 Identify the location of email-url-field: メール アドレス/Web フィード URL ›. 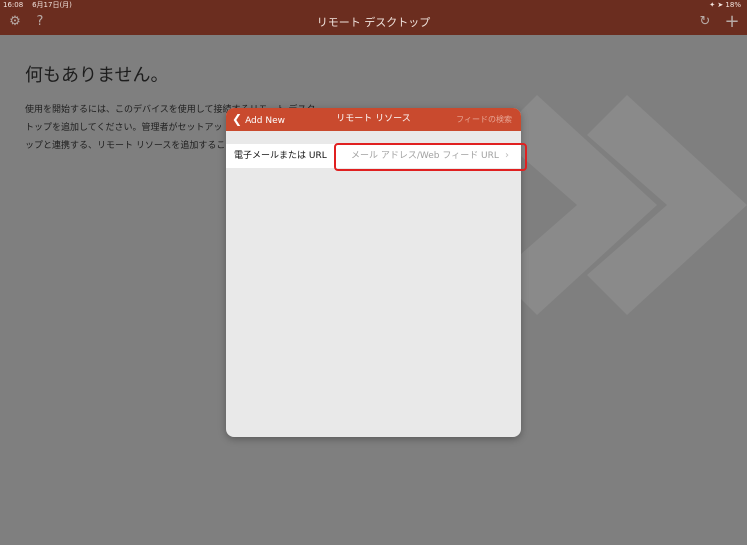
(425, 156).